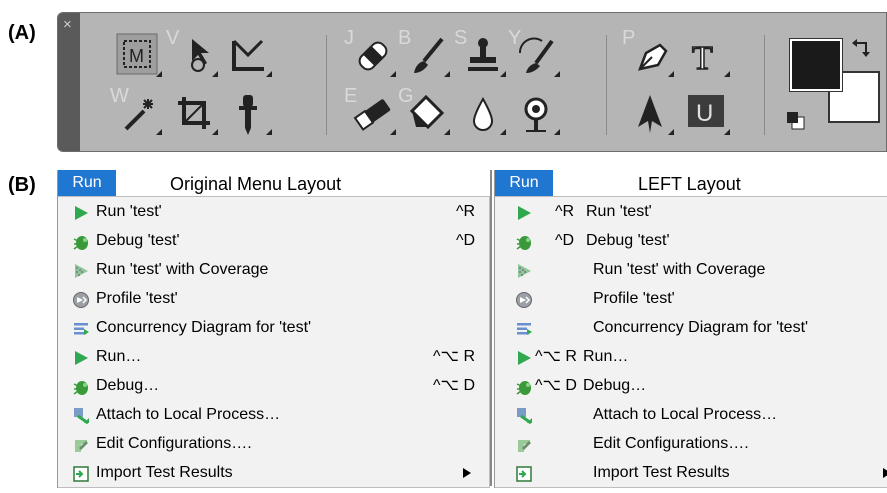 Image resolution: width=887 pixels, height=493 pixels. What do you see at coordinates (22, 185) in the screenshot?
I see `panel-b-label: (B)` at bounding box center [22, 185].